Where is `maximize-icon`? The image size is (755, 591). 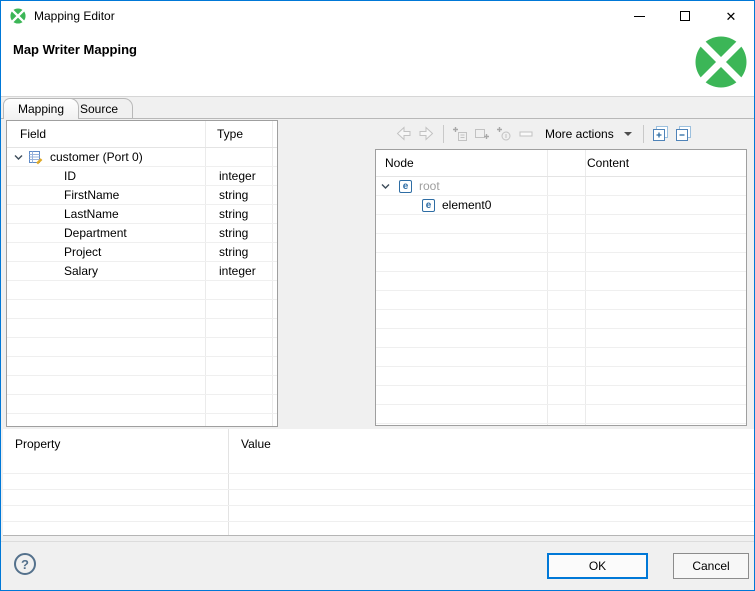
maximize-icon is located at coordinates (685, 16).